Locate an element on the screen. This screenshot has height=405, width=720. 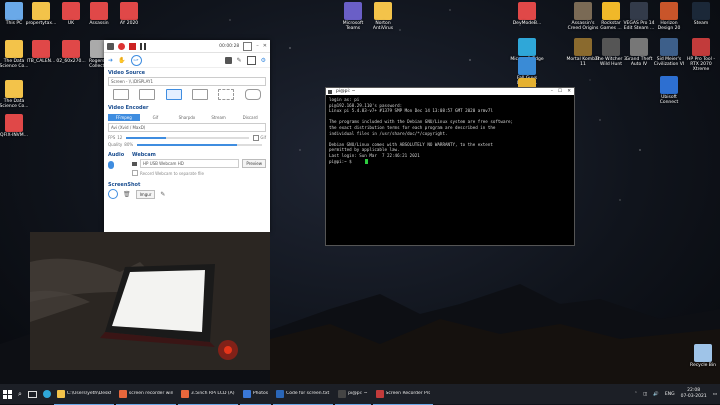
quality-slider: Quality 80% is located at coordinates (187, 144).